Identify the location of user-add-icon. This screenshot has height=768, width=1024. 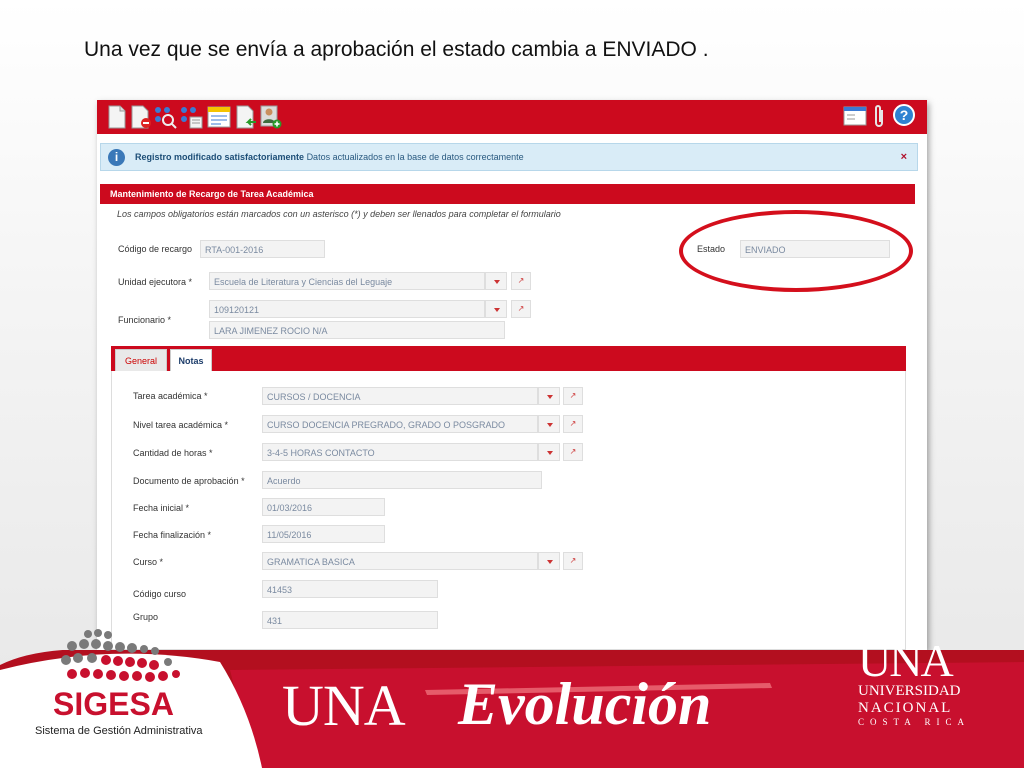
(271, 117).